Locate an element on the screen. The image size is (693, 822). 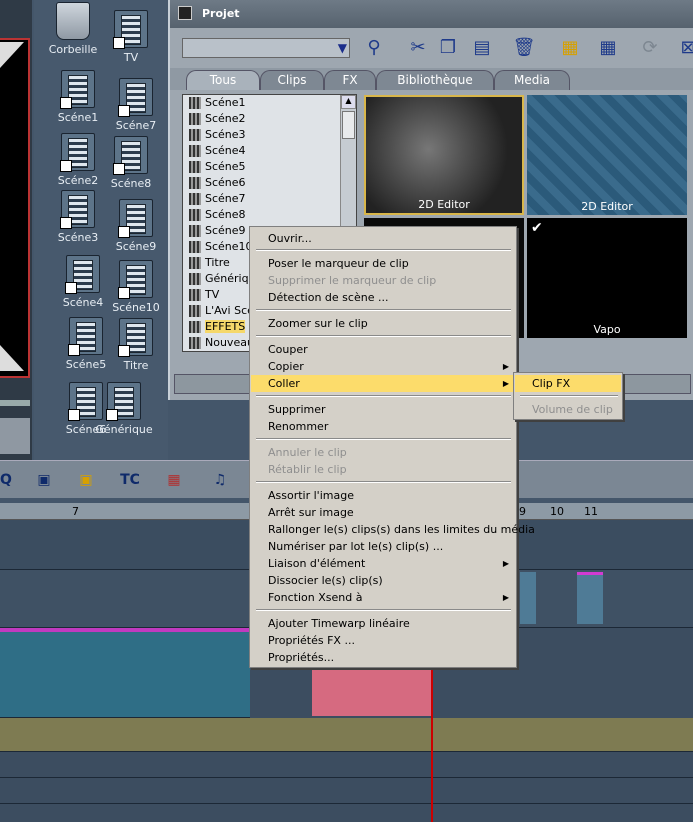
tab-tous: Tous is located at coordinates (223, 80).